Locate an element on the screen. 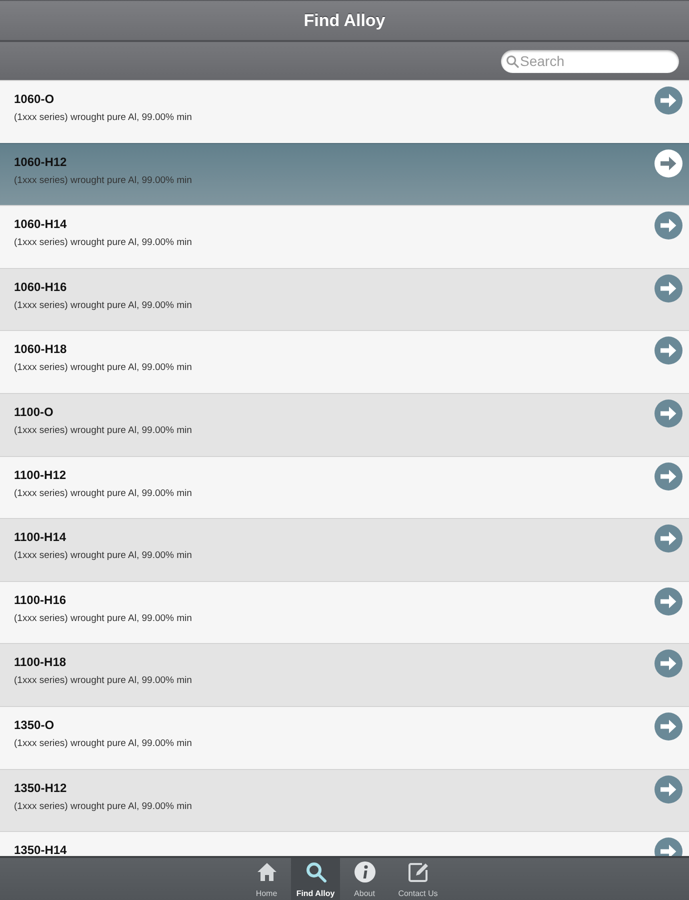  alloy-list-item: 1350-H14 is located at coordinates (344, 843).